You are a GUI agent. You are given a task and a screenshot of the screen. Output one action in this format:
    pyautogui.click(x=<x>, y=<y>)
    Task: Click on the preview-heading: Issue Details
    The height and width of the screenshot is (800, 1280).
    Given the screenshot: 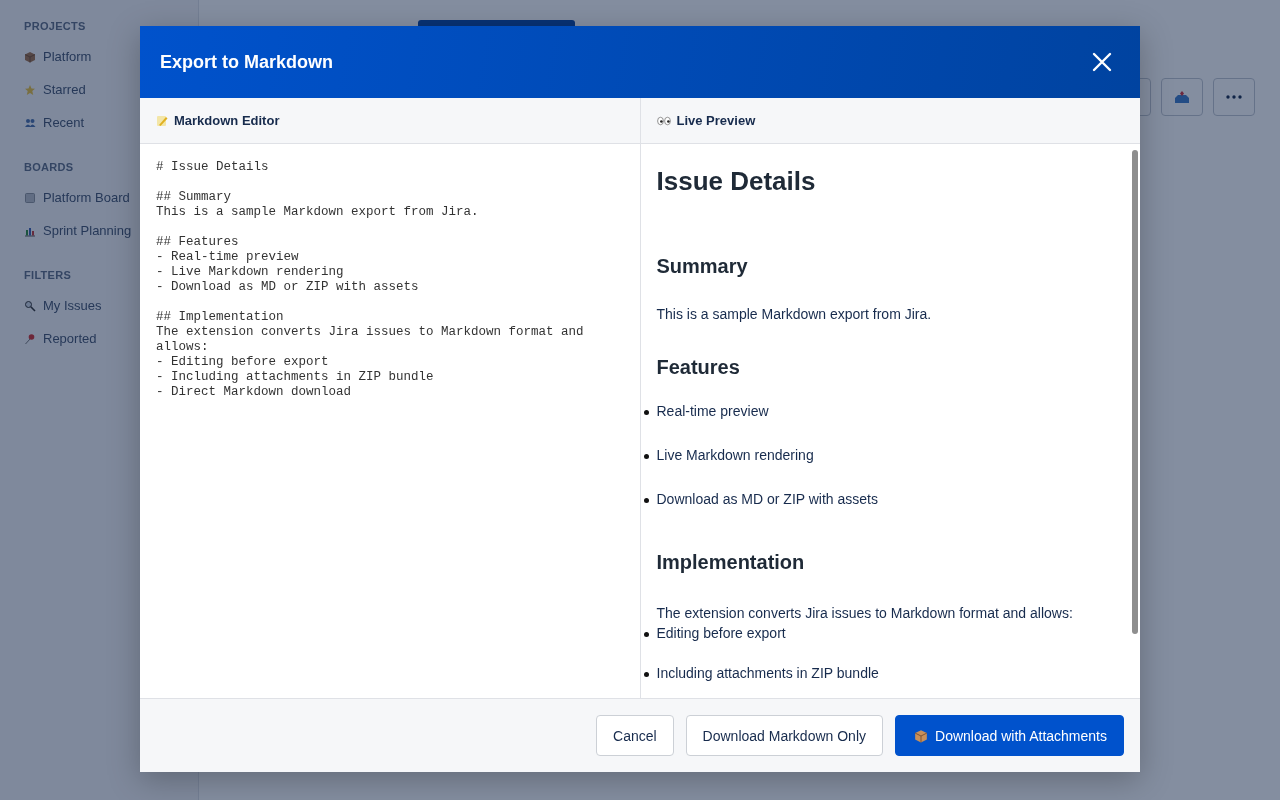 What is the action you would take?
    pyautogui.click(x=736, y=181)
    